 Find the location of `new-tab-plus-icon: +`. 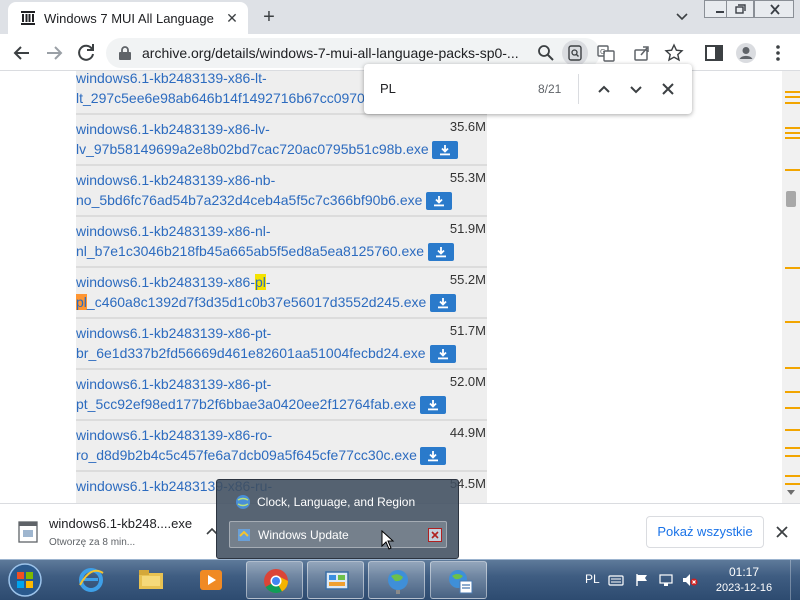

new-tab-plus-icon: + is located at coordinates (269, 18).